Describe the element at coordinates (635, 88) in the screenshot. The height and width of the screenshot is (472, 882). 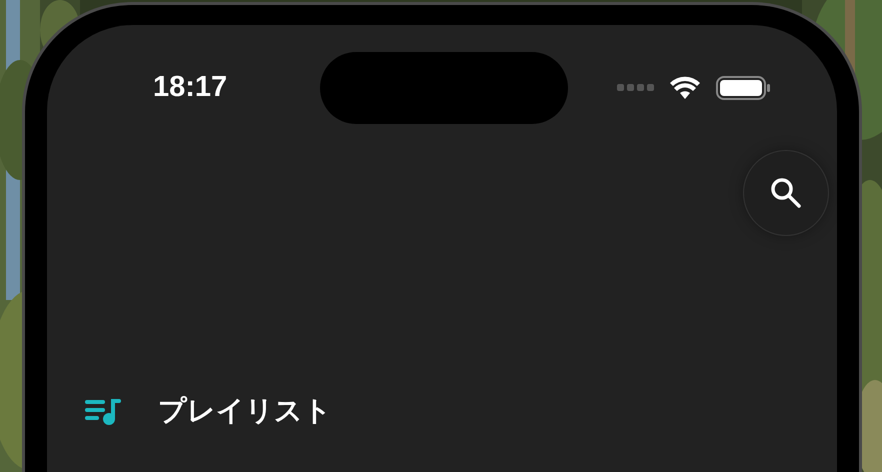
I see `signal-icon` at that location.